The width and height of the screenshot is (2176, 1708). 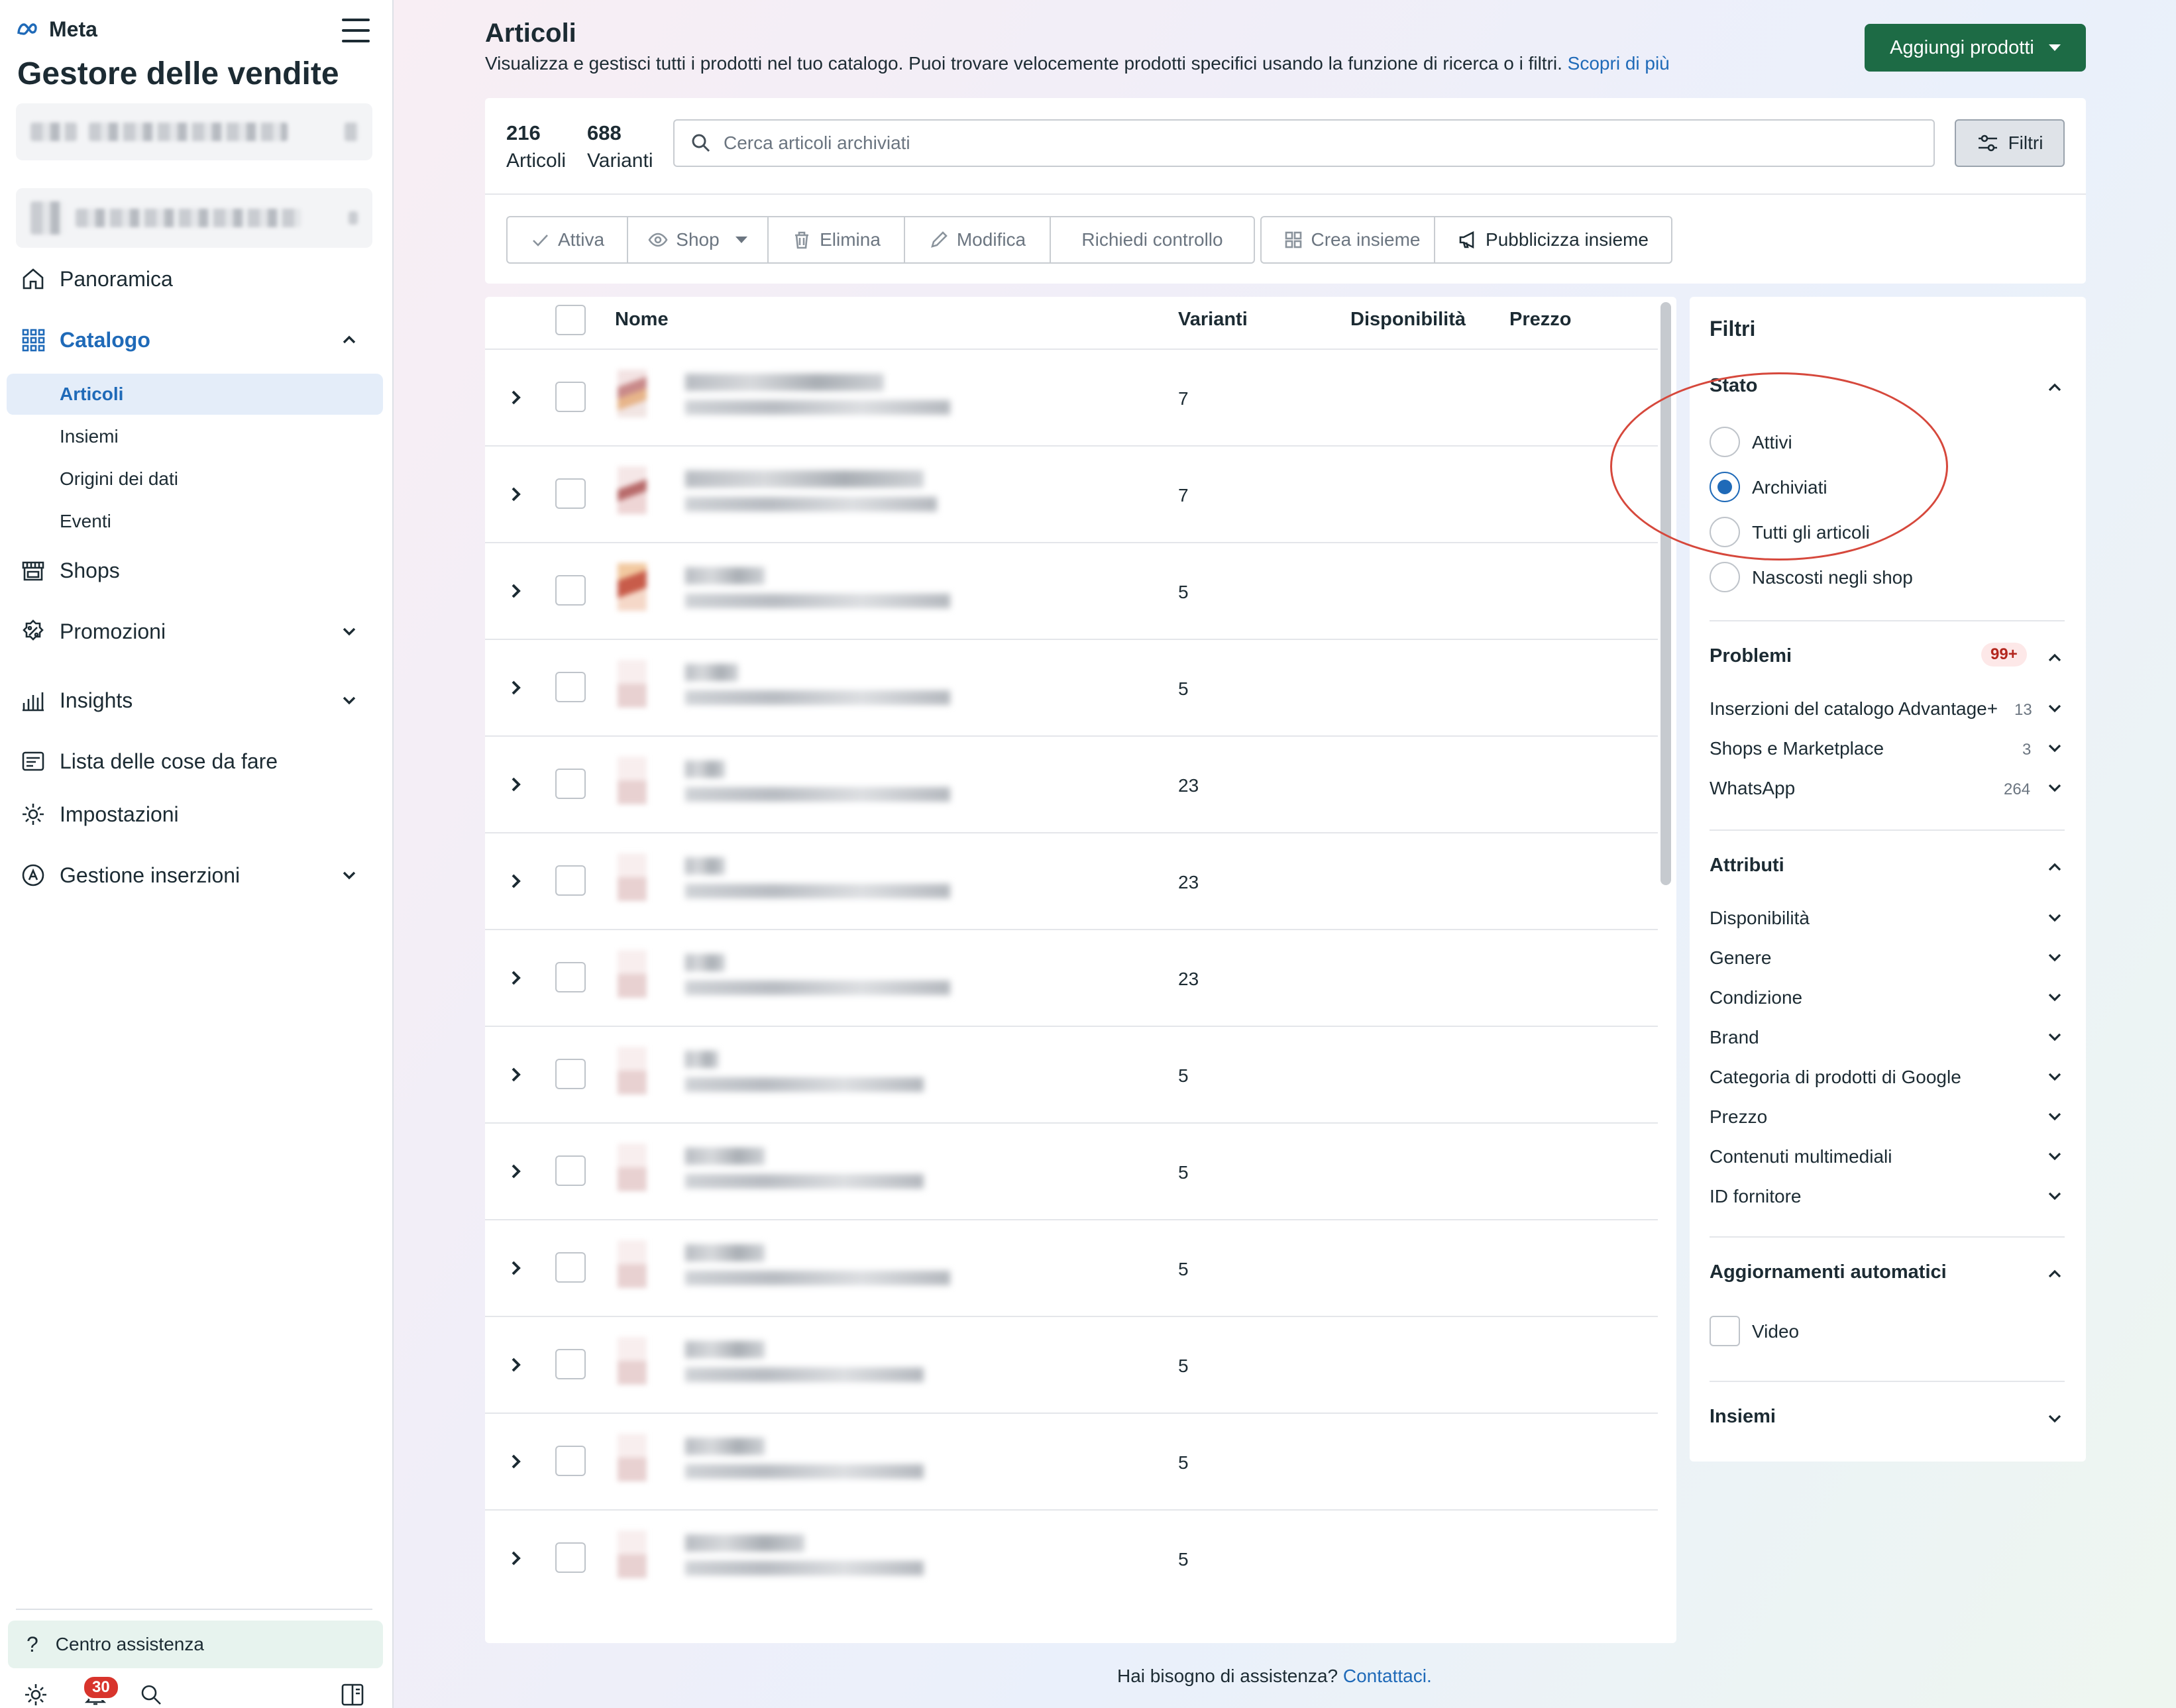 I want to click on search-input: Cerca articoli archiviati, so click(x=1304, y=143).